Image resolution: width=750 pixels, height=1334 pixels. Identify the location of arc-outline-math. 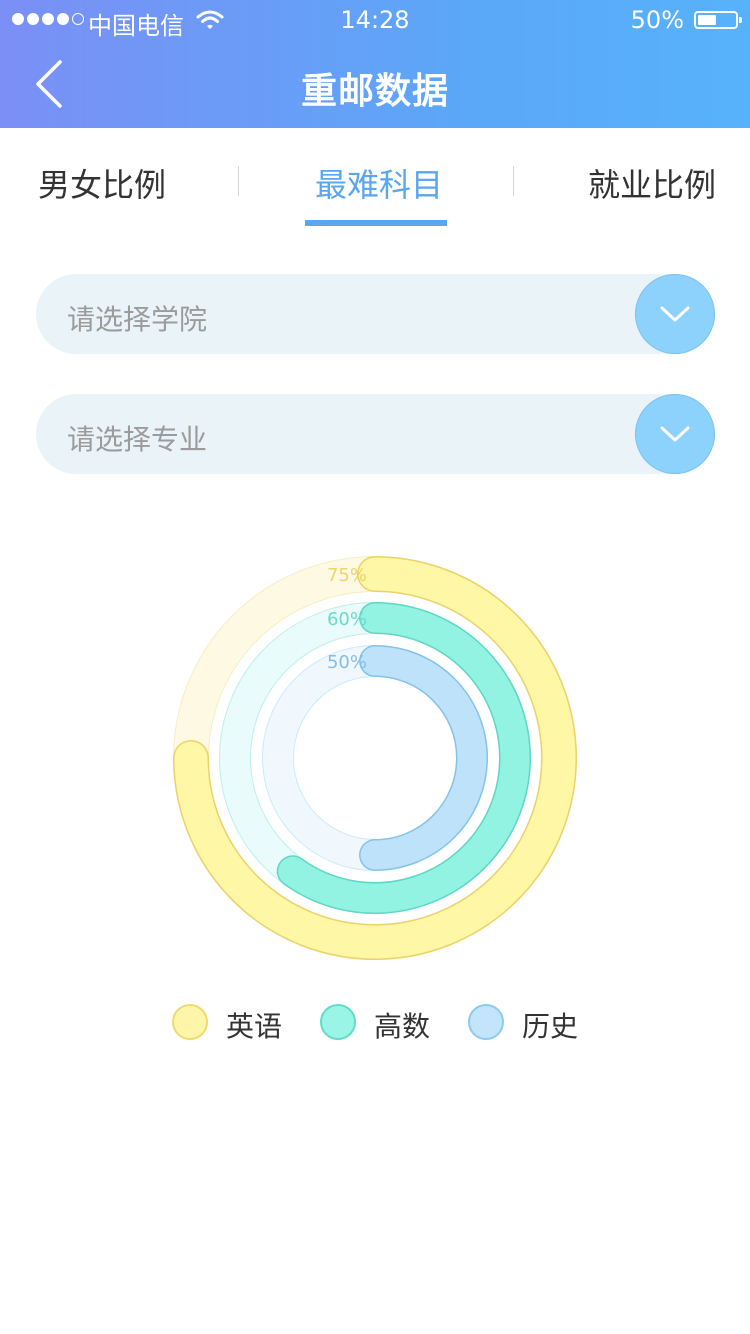
(403, 758).